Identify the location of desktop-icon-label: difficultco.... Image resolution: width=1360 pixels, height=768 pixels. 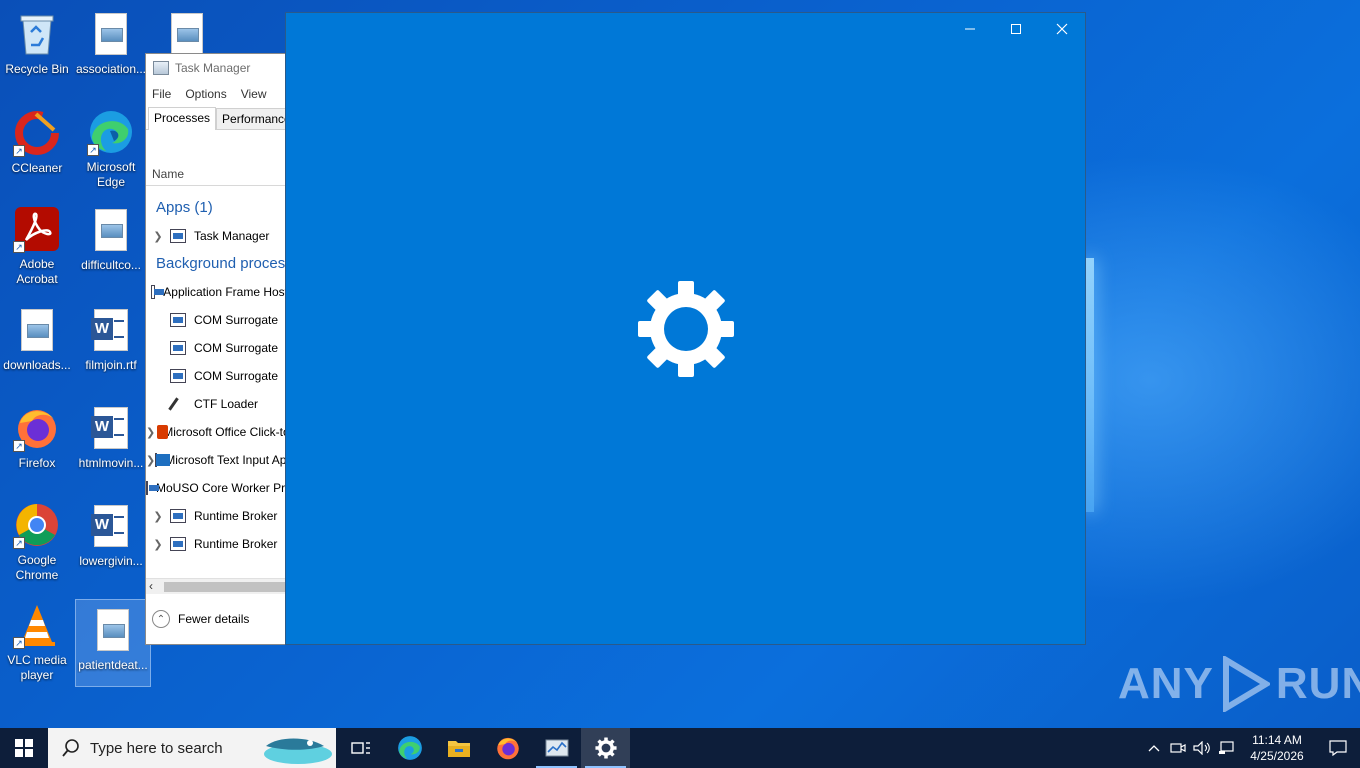
(111, 265).